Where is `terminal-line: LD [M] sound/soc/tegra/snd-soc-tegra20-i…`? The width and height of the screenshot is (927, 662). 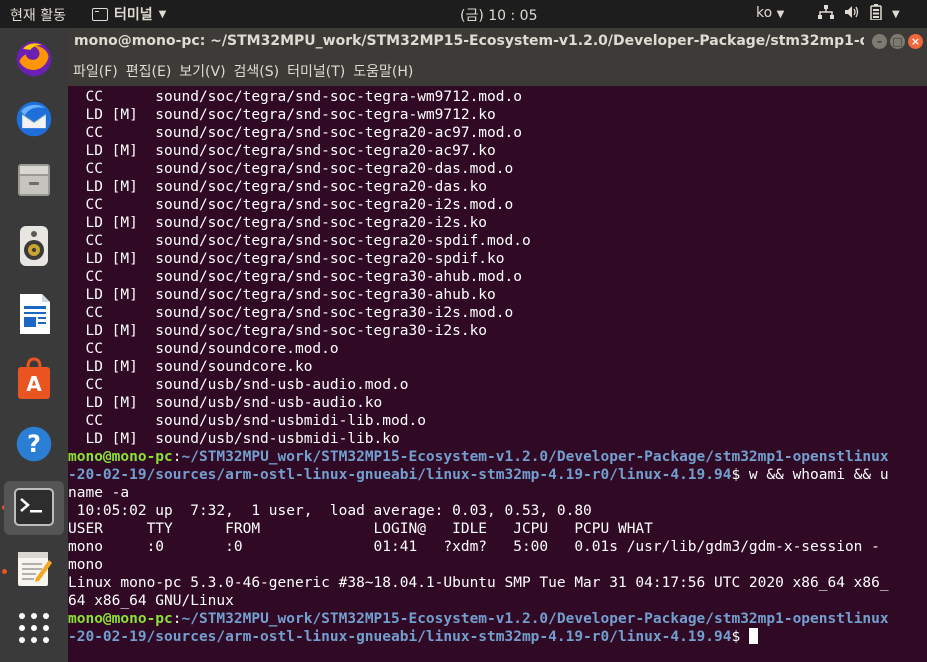
terminal-line: LD [M] sound/soc/tegra/snd-soc-tegra20-i… is located at coordinates (278, 223).